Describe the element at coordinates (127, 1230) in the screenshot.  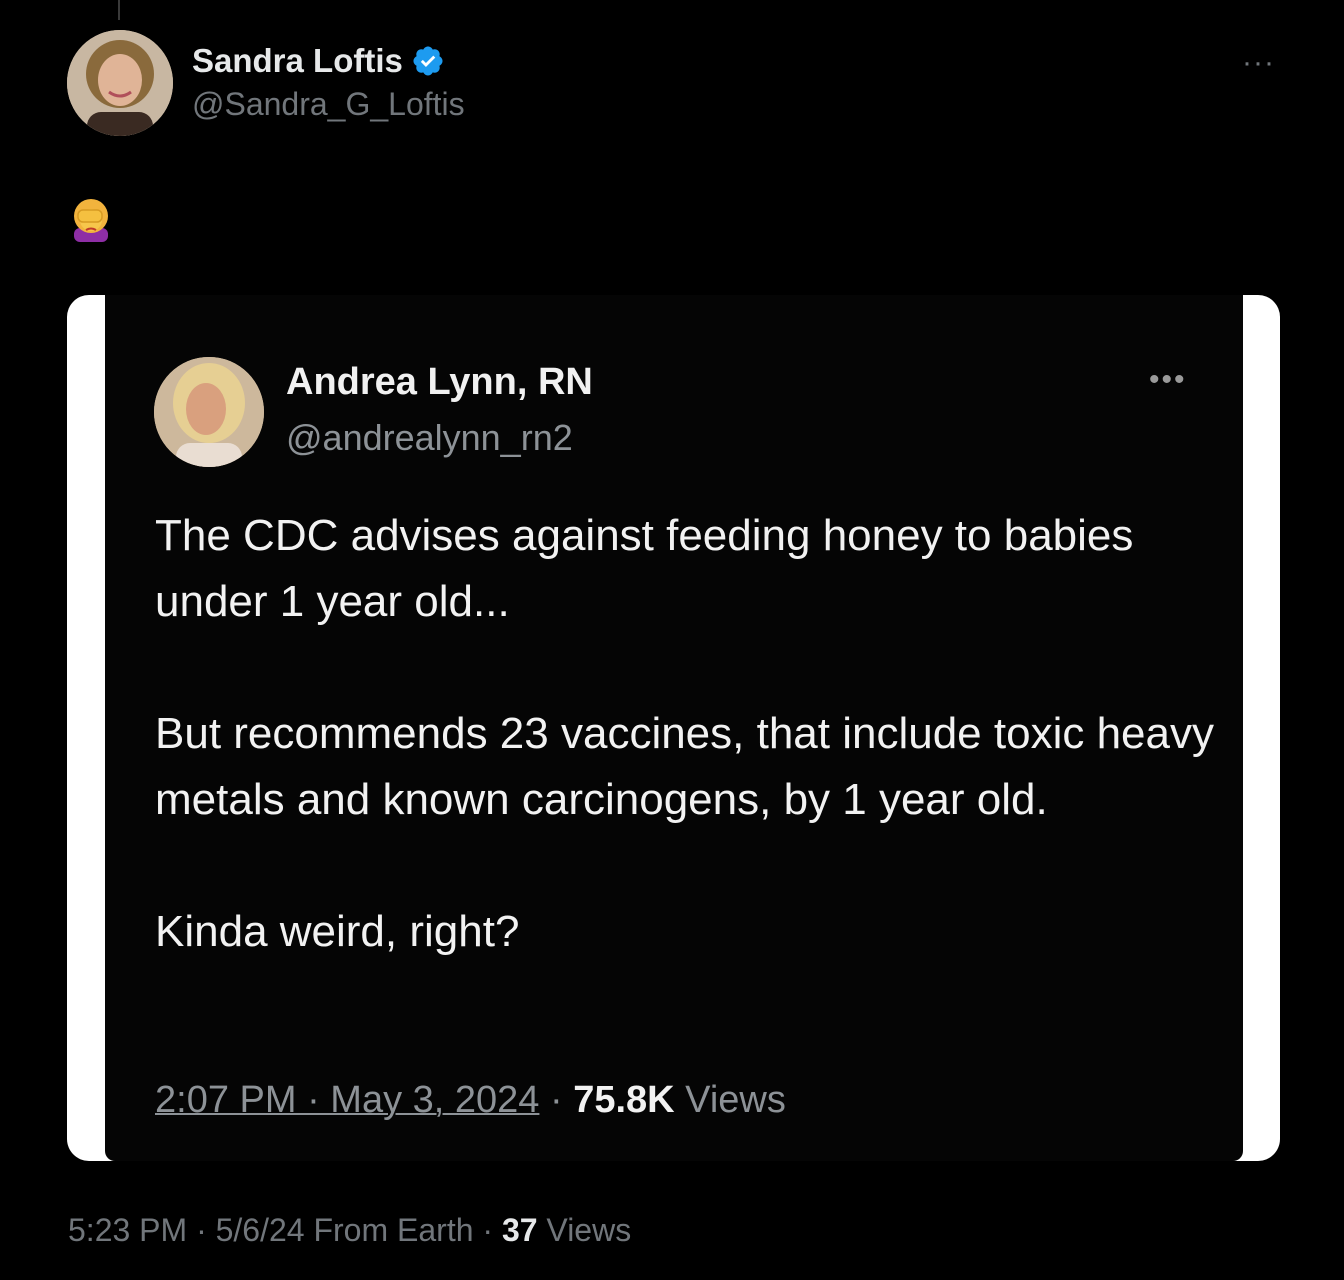
I see `tweet-time: 5:23 PM` at that location.